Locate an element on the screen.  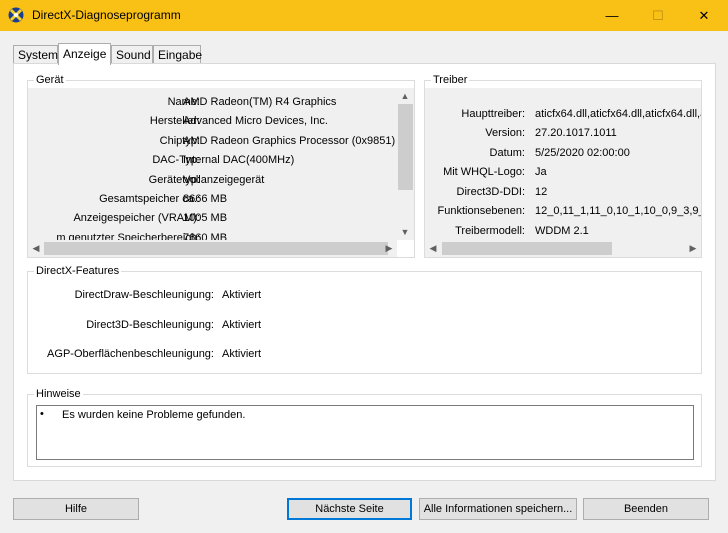
driver-label-whql: Mit WHQL-Logo: is located at coordinates (484, 172).